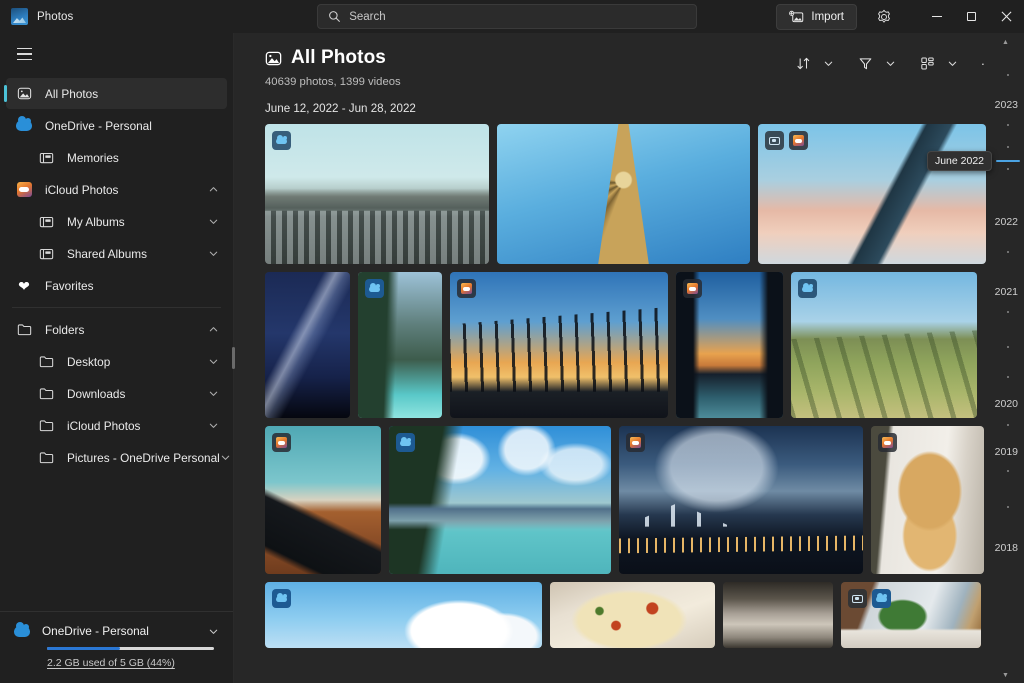  I want to click on onedrive-badge-icon, so click(281, 598).